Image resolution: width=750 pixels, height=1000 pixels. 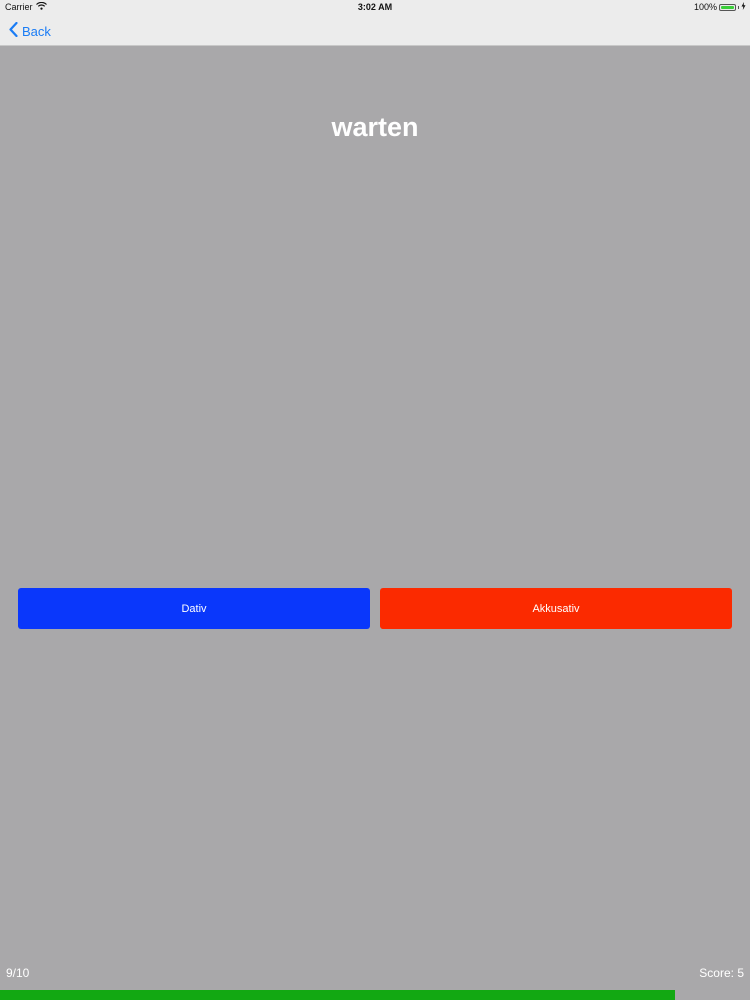 What do you see at coordinates (337, 995) in the screenshot?
I see `progress-bar-fill` at bounding box center [337, 995].